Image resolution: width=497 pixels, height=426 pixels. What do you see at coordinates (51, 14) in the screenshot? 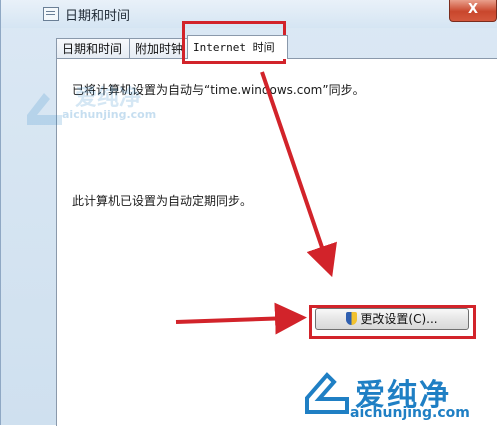
I see `calendar-icon` at bounding box center [51, 14].